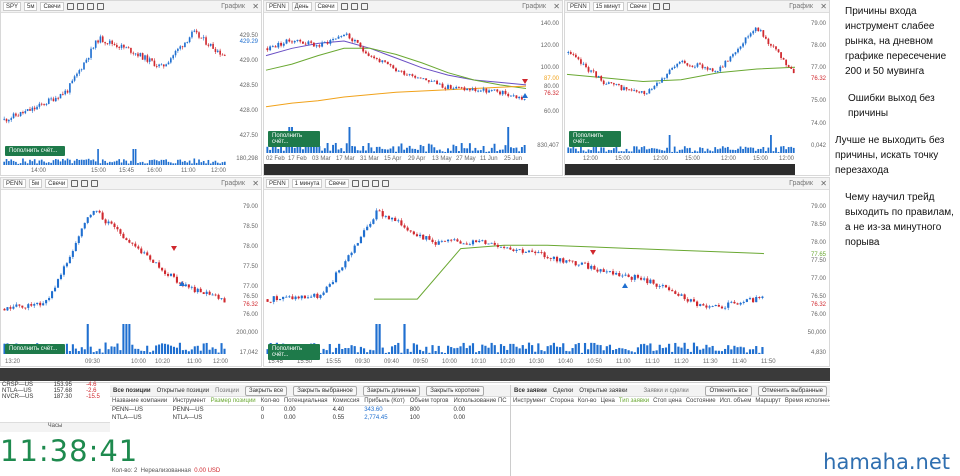  What do you see at coordinates (306, 401) in the screenshot?
I see `column-header: Потенциальная` at bounding box center [306, 401].